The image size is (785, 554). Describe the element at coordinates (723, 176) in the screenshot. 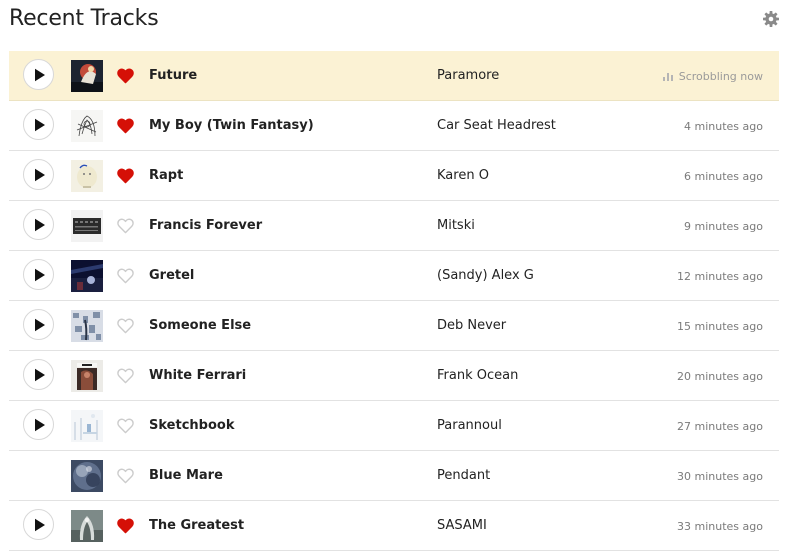

I see `timestamp: 6 minutes ago` at that location.